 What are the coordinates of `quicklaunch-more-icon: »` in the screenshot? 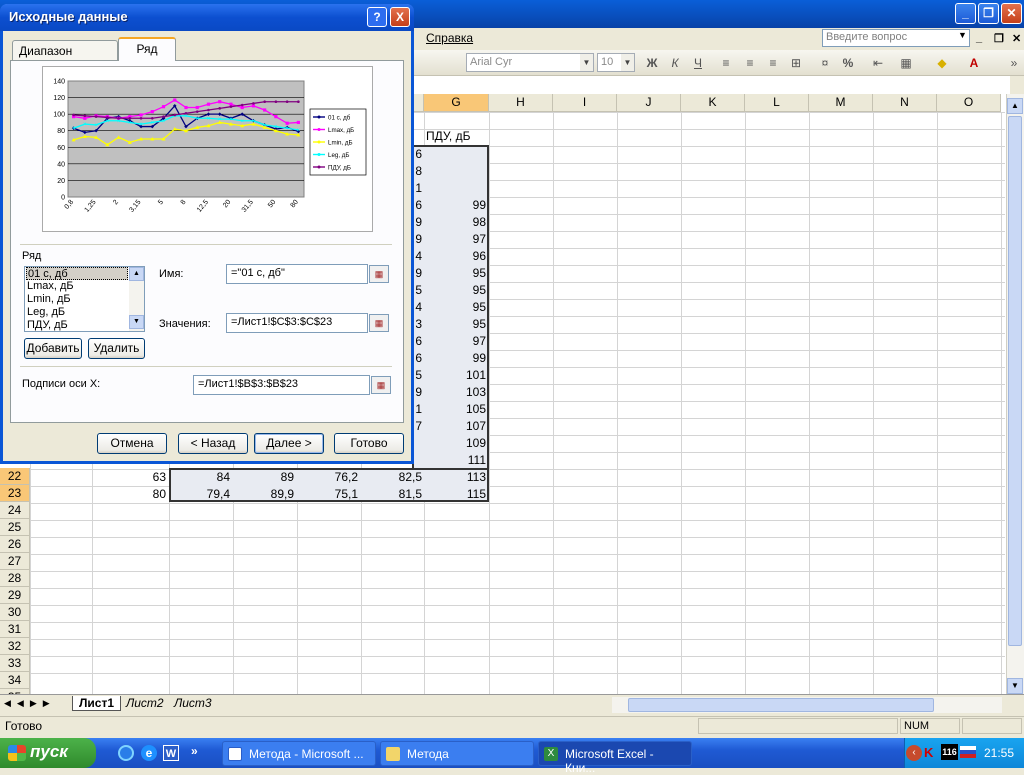 It's located at (194, 751).